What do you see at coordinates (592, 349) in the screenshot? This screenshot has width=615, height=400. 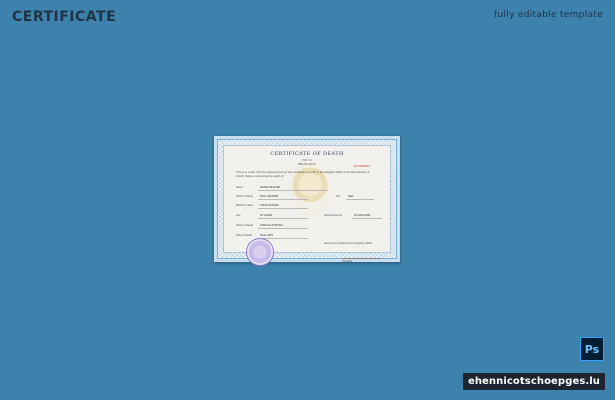 I see `photoshop-icon: Ps` at bounding box center [592, 349].